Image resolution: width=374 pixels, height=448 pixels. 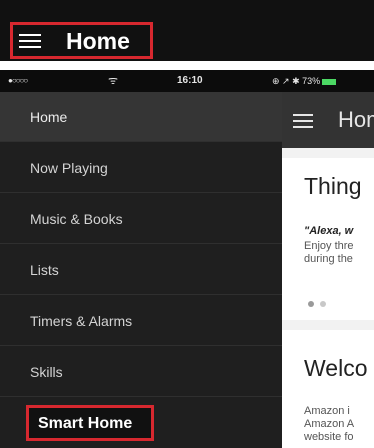 I want to click on status-indicators: ⊕ ↗ ✱ 73%, so click(x=304, y=81).